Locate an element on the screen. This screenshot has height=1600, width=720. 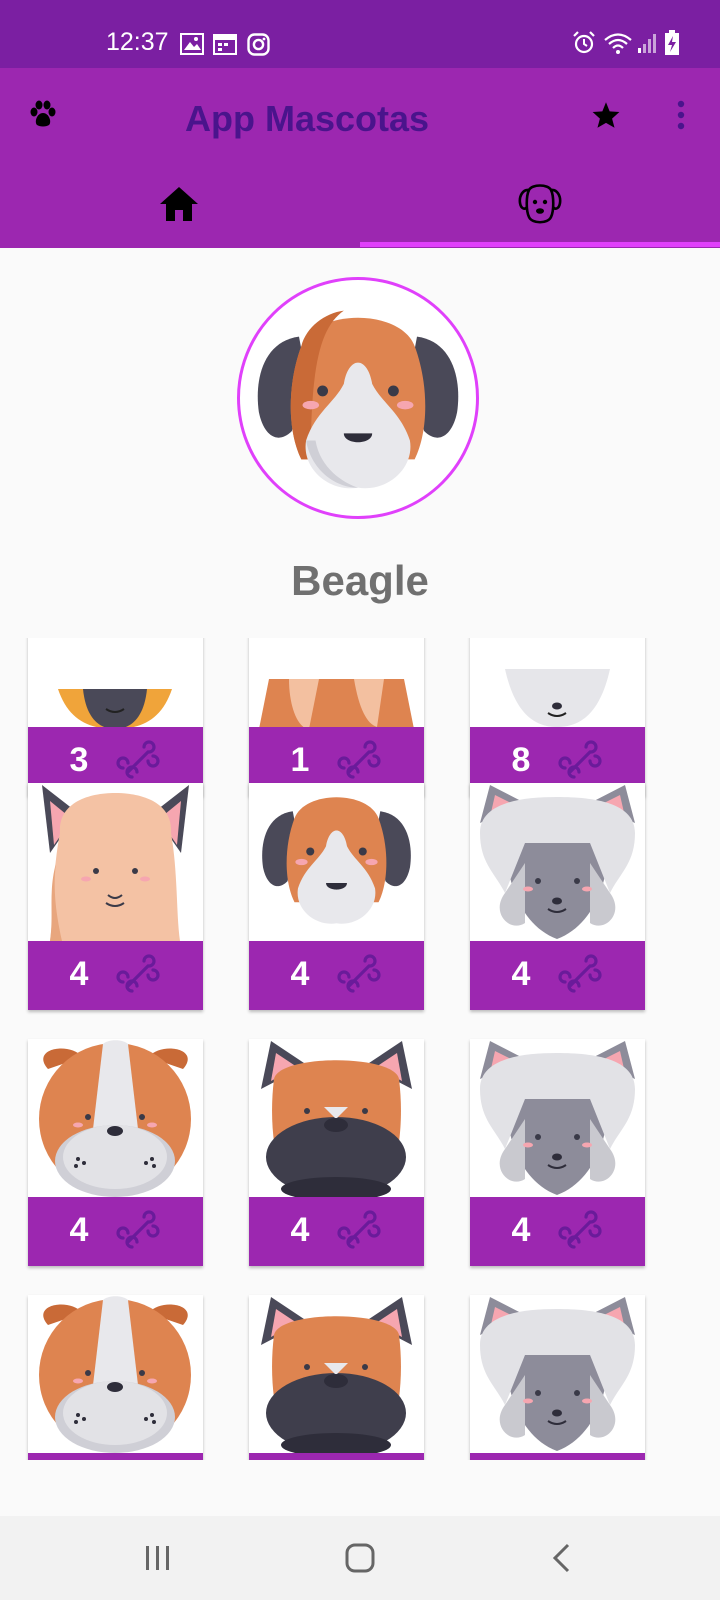
recent-apps-button is located at coordinates (158, 1558).